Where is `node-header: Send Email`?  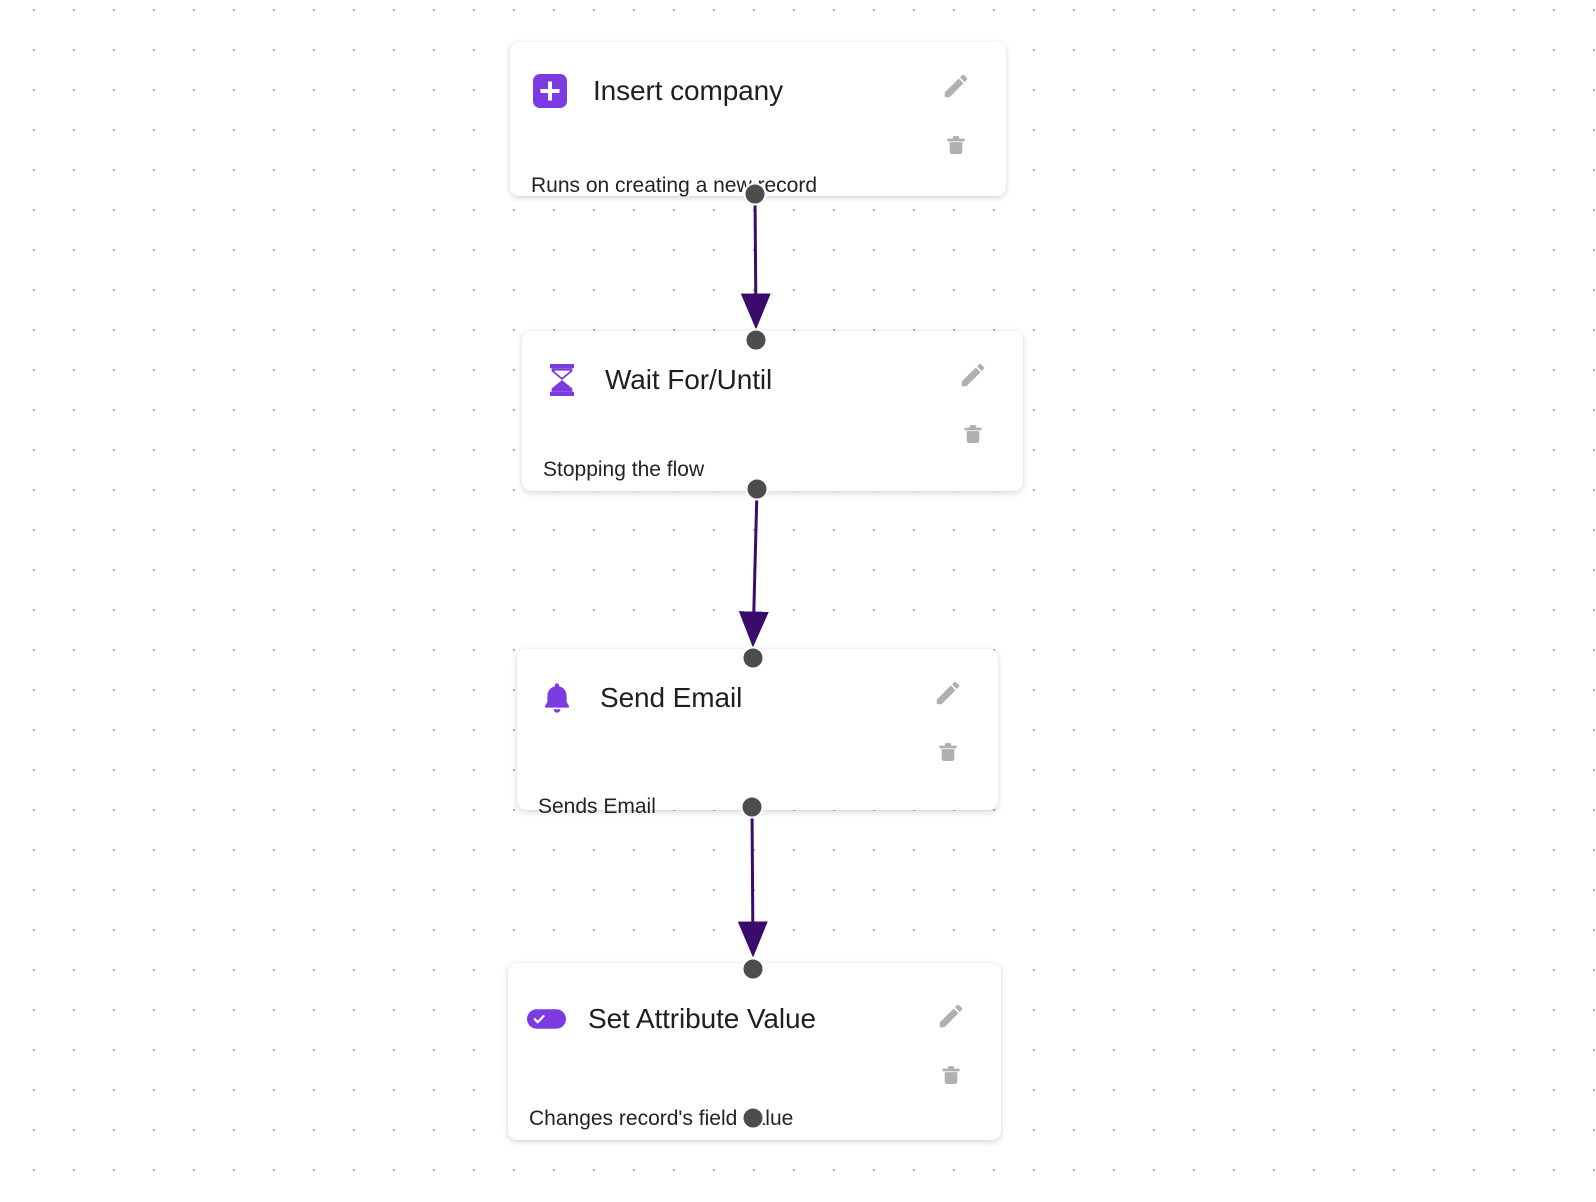 node-header: Send Email is located at coordinates (759, 698).